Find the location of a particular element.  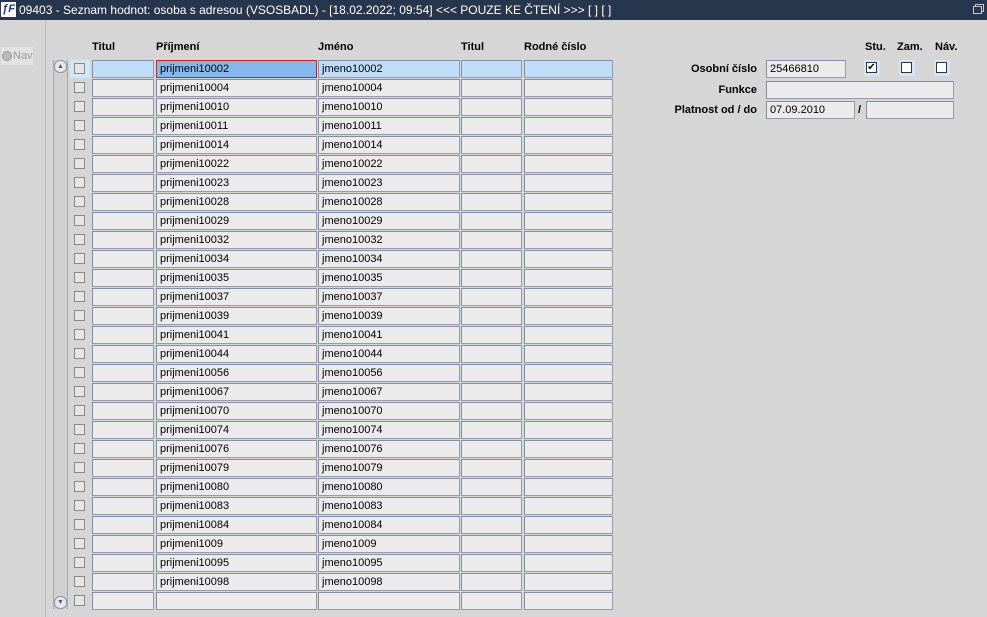

prijmeni-cell: prijmeni10095 is located at coordinates (236, 563).